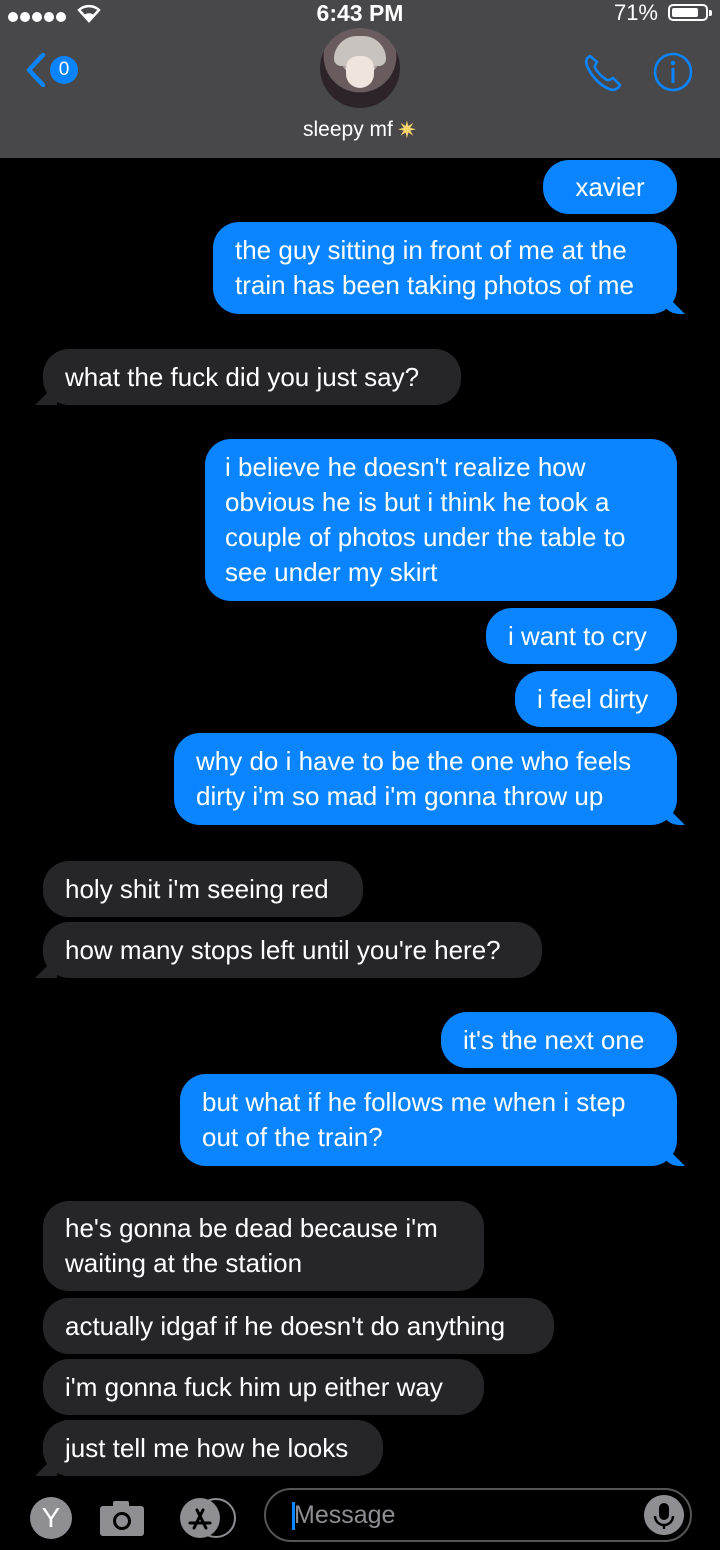 Image resolution: width=720 pixels, height=1550 pixels. I want to click on message-text: i'm gonna fuck him up either way, so click(254, 1386).